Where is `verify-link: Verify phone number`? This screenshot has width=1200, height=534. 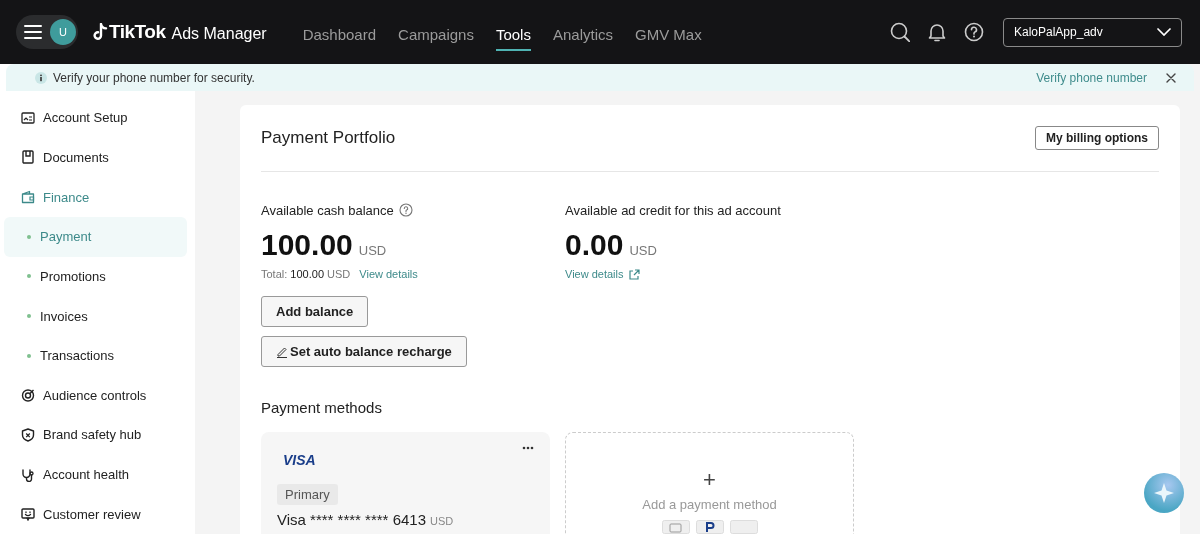
verify-link: Verify phone number is located at coordinates (1091, 77).